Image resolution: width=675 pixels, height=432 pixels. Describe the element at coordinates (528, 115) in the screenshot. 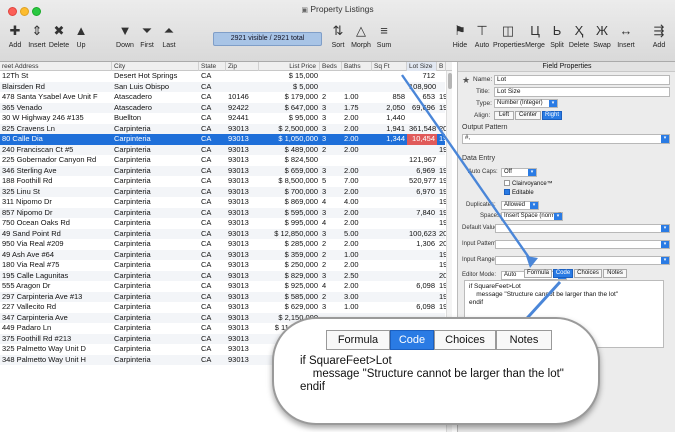

I see `align-center-button: Center` at that location.